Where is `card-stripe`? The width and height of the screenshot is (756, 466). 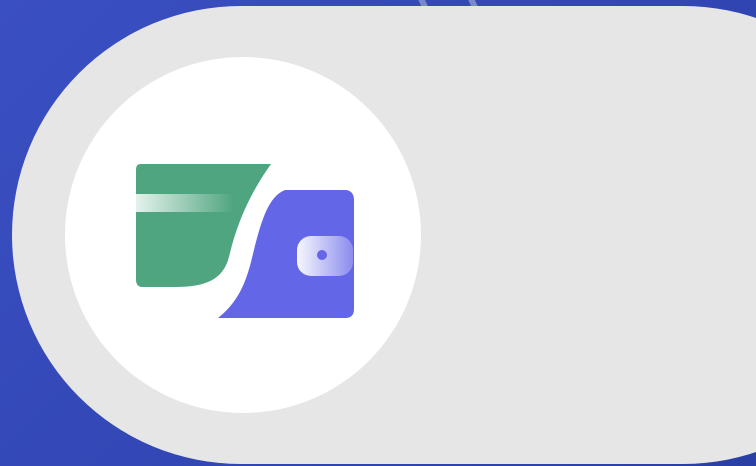
card-stripe is located at coordinates (185, 203).